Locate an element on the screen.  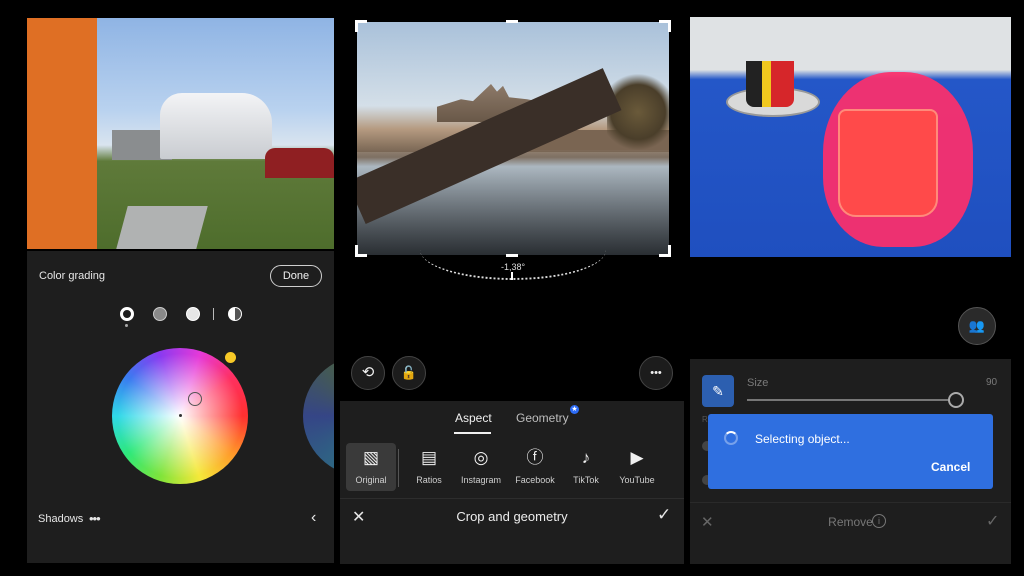
color-grading-photo is located at coordinates (180, 133).